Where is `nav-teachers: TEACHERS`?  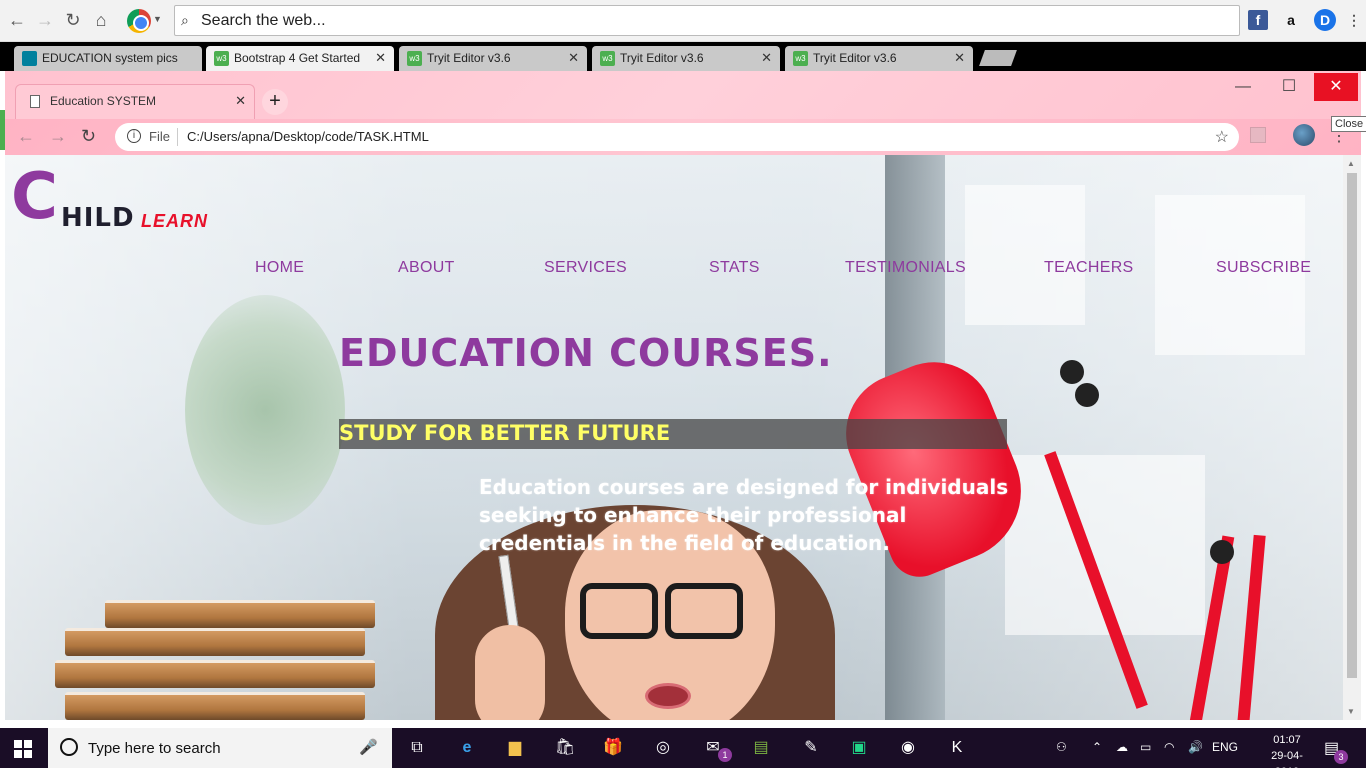
nav-teachers: TEACHERS is located at coordinates (1089, 268).